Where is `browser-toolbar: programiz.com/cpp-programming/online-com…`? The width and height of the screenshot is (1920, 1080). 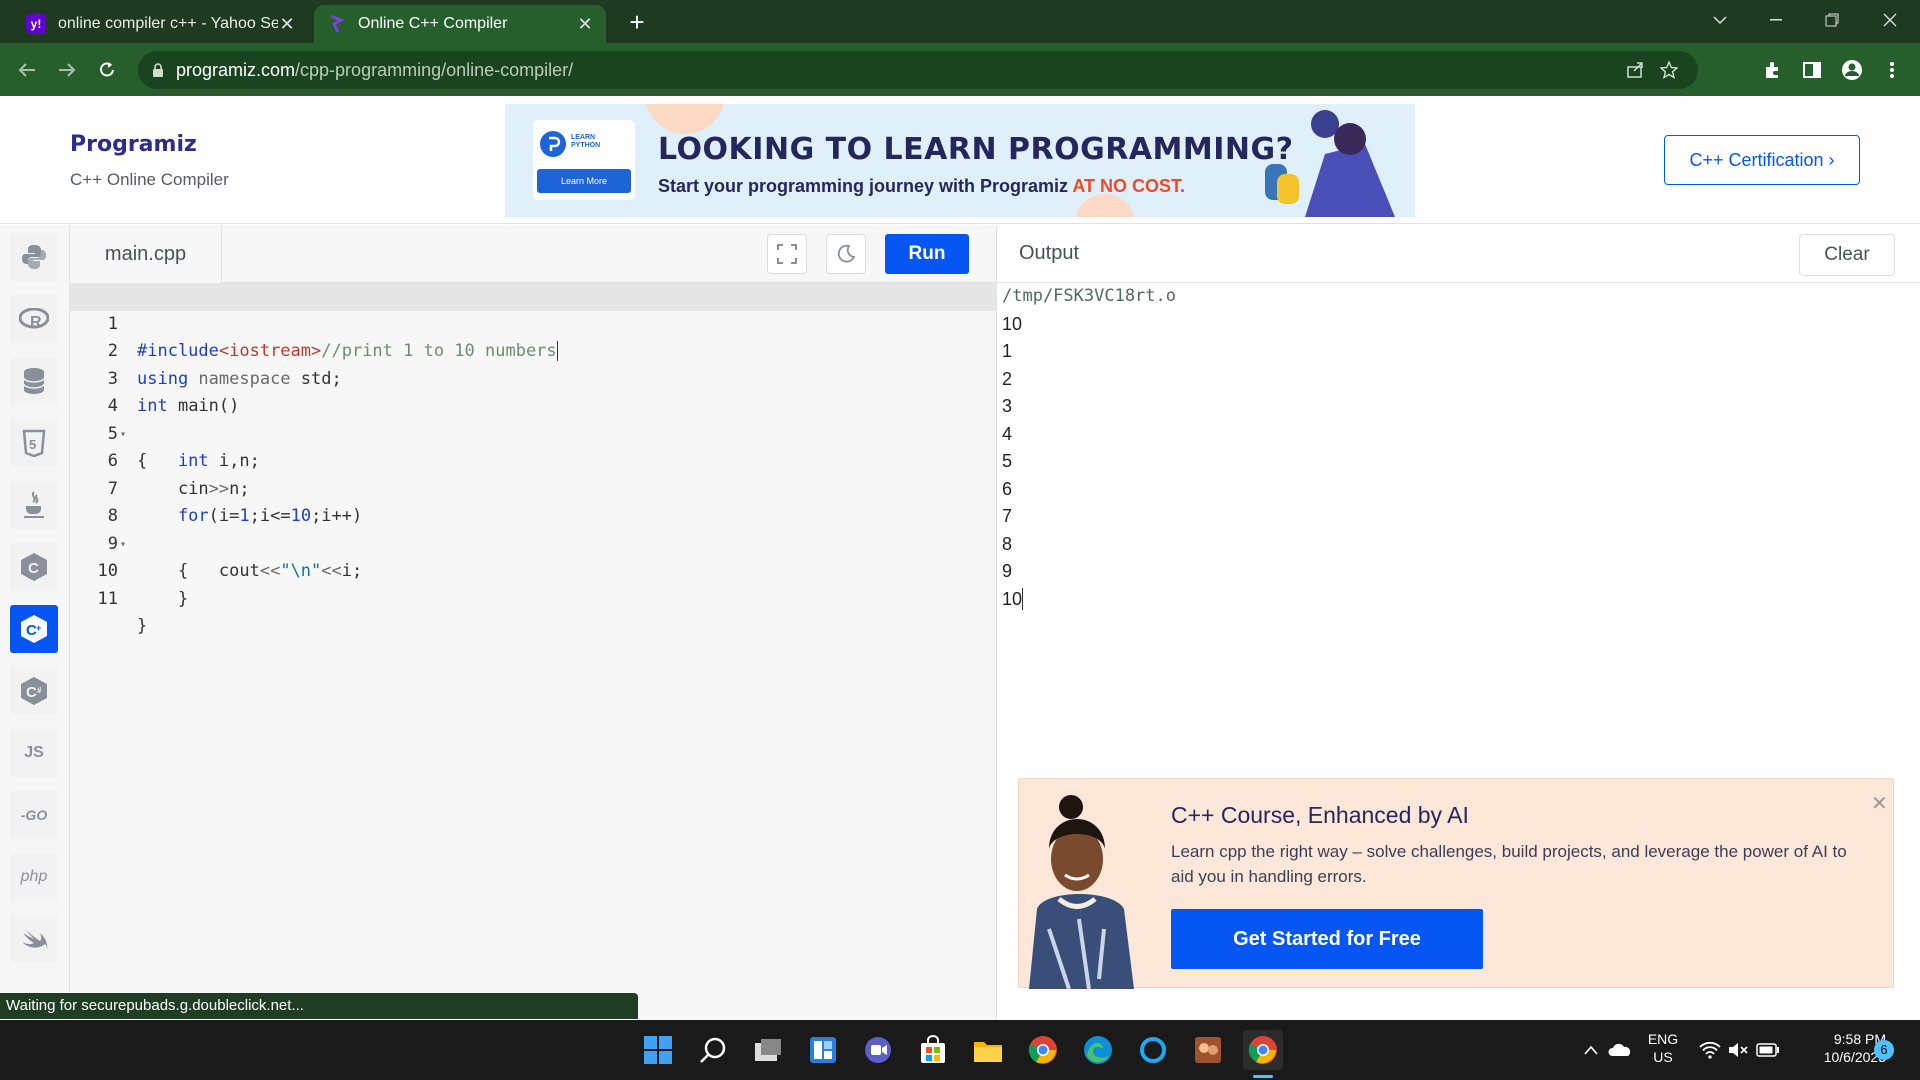 browser-toolbar: programiz.com/cpp-programming/online-com… is located at coordinates (960, 69).